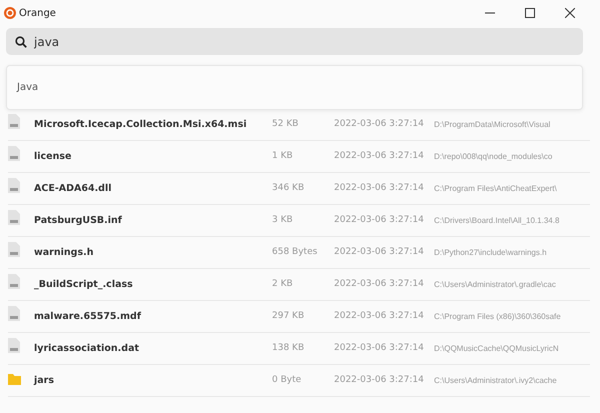 The height and width of the screenshot is (413, 600). What do you see at coordinates (45, 381) in the screenshot?
I see `file-name: jars` at bounding box center [45, 381].